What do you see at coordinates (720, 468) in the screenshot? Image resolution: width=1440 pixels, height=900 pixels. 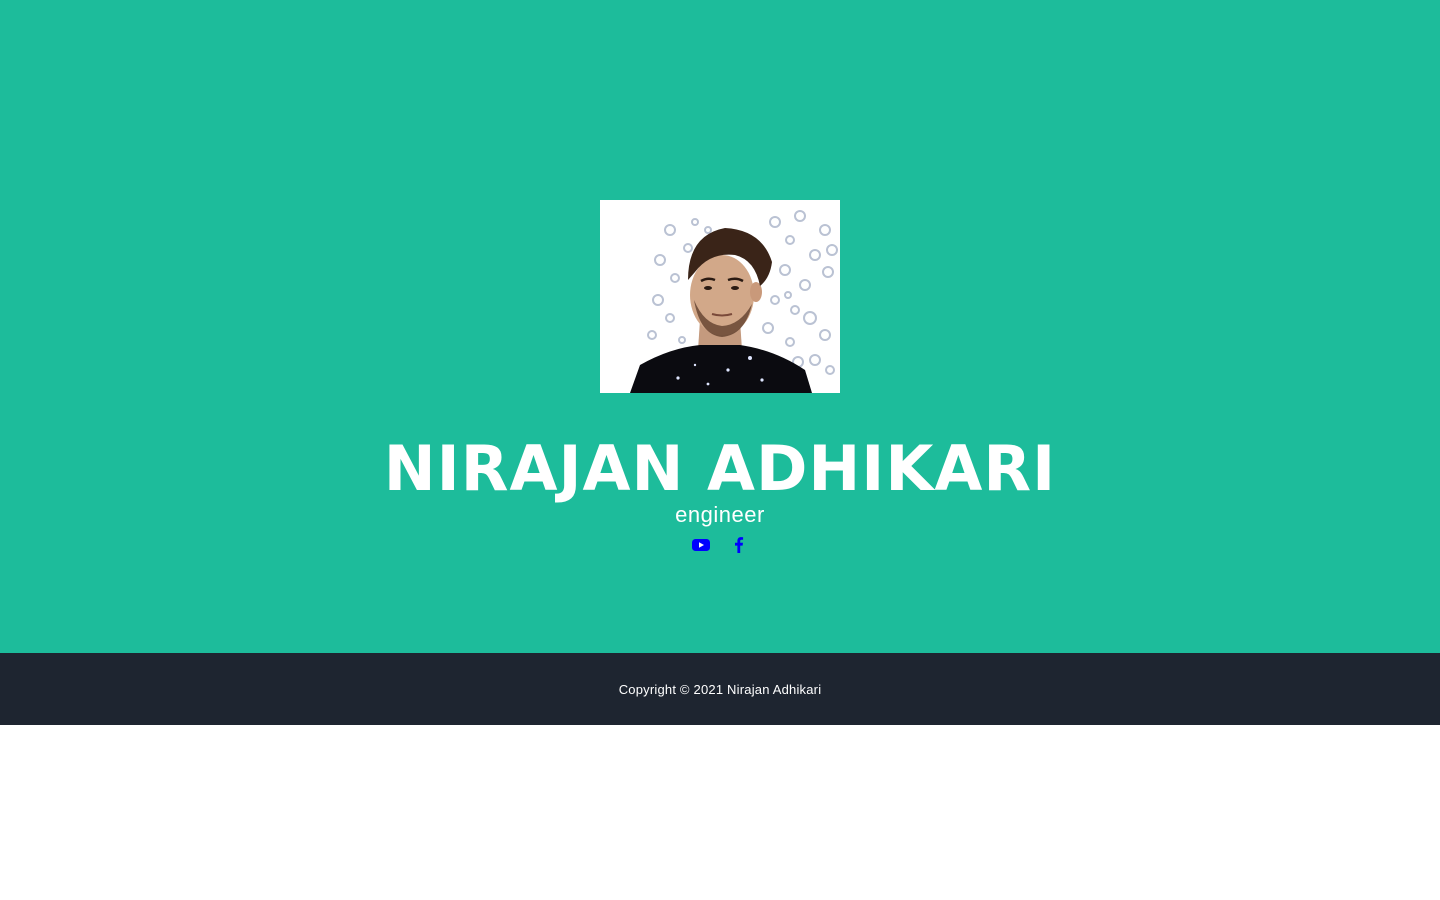 I see `profile-name: NIRAJAN ADHIKARI` at bounding box center [720, 468].